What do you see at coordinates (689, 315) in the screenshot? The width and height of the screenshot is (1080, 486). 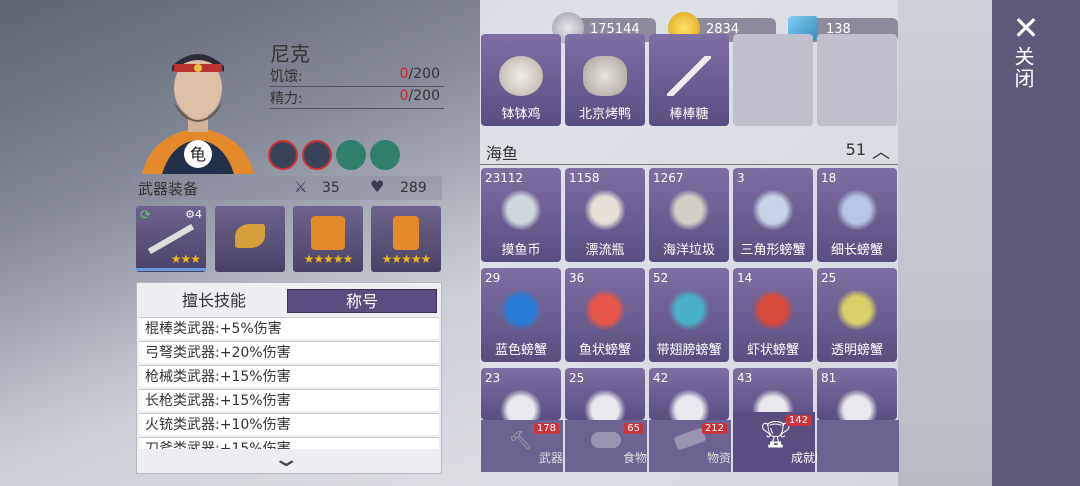 I see `item-cell: 52 带翅膀螃蟹` at bounding box center [689, 315].